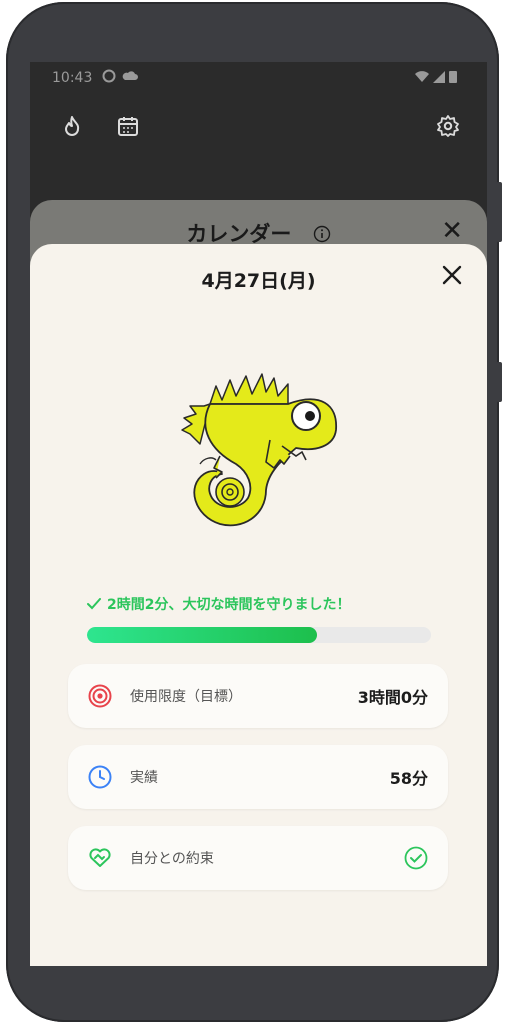 This screenshot has width=505, height=1026. I want to click on actual-value: 58分, so click(408, 778).